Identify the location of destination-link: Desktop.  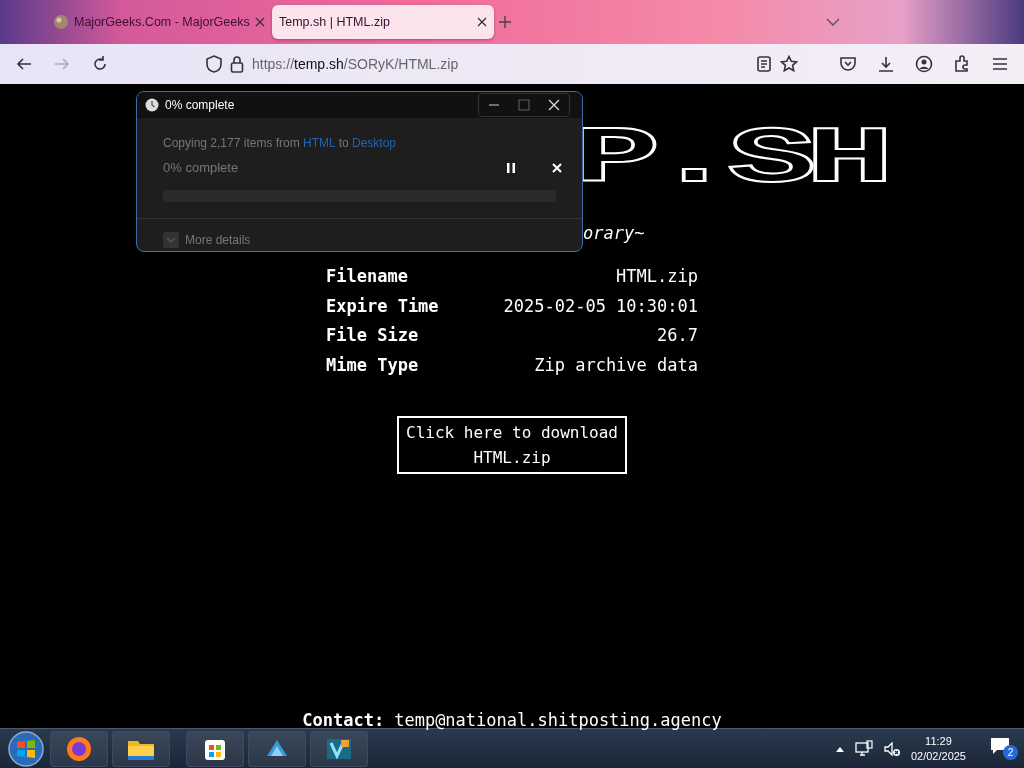
(374, 143).